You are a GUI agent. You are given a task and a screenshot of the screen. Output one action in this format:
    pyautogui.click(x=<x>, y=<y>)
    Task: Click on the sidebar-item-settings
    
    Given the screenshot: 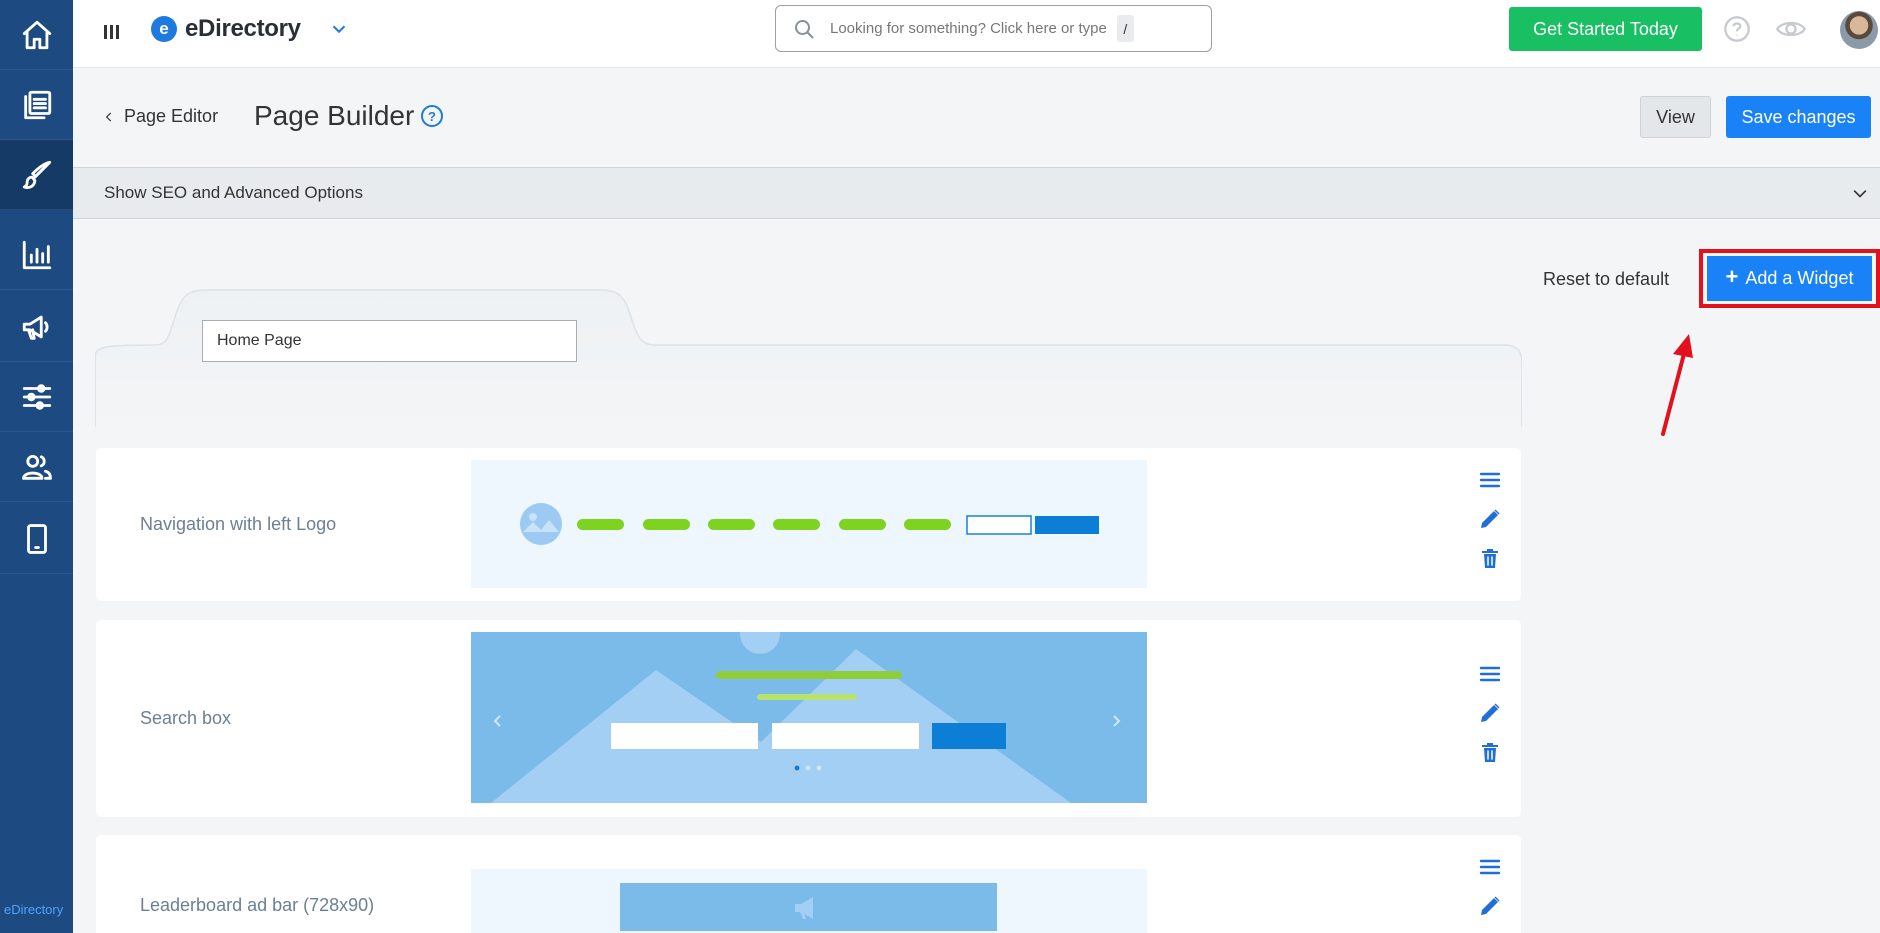 What is the action you would take?
    pyautogui.click(x=36, y=397)
    